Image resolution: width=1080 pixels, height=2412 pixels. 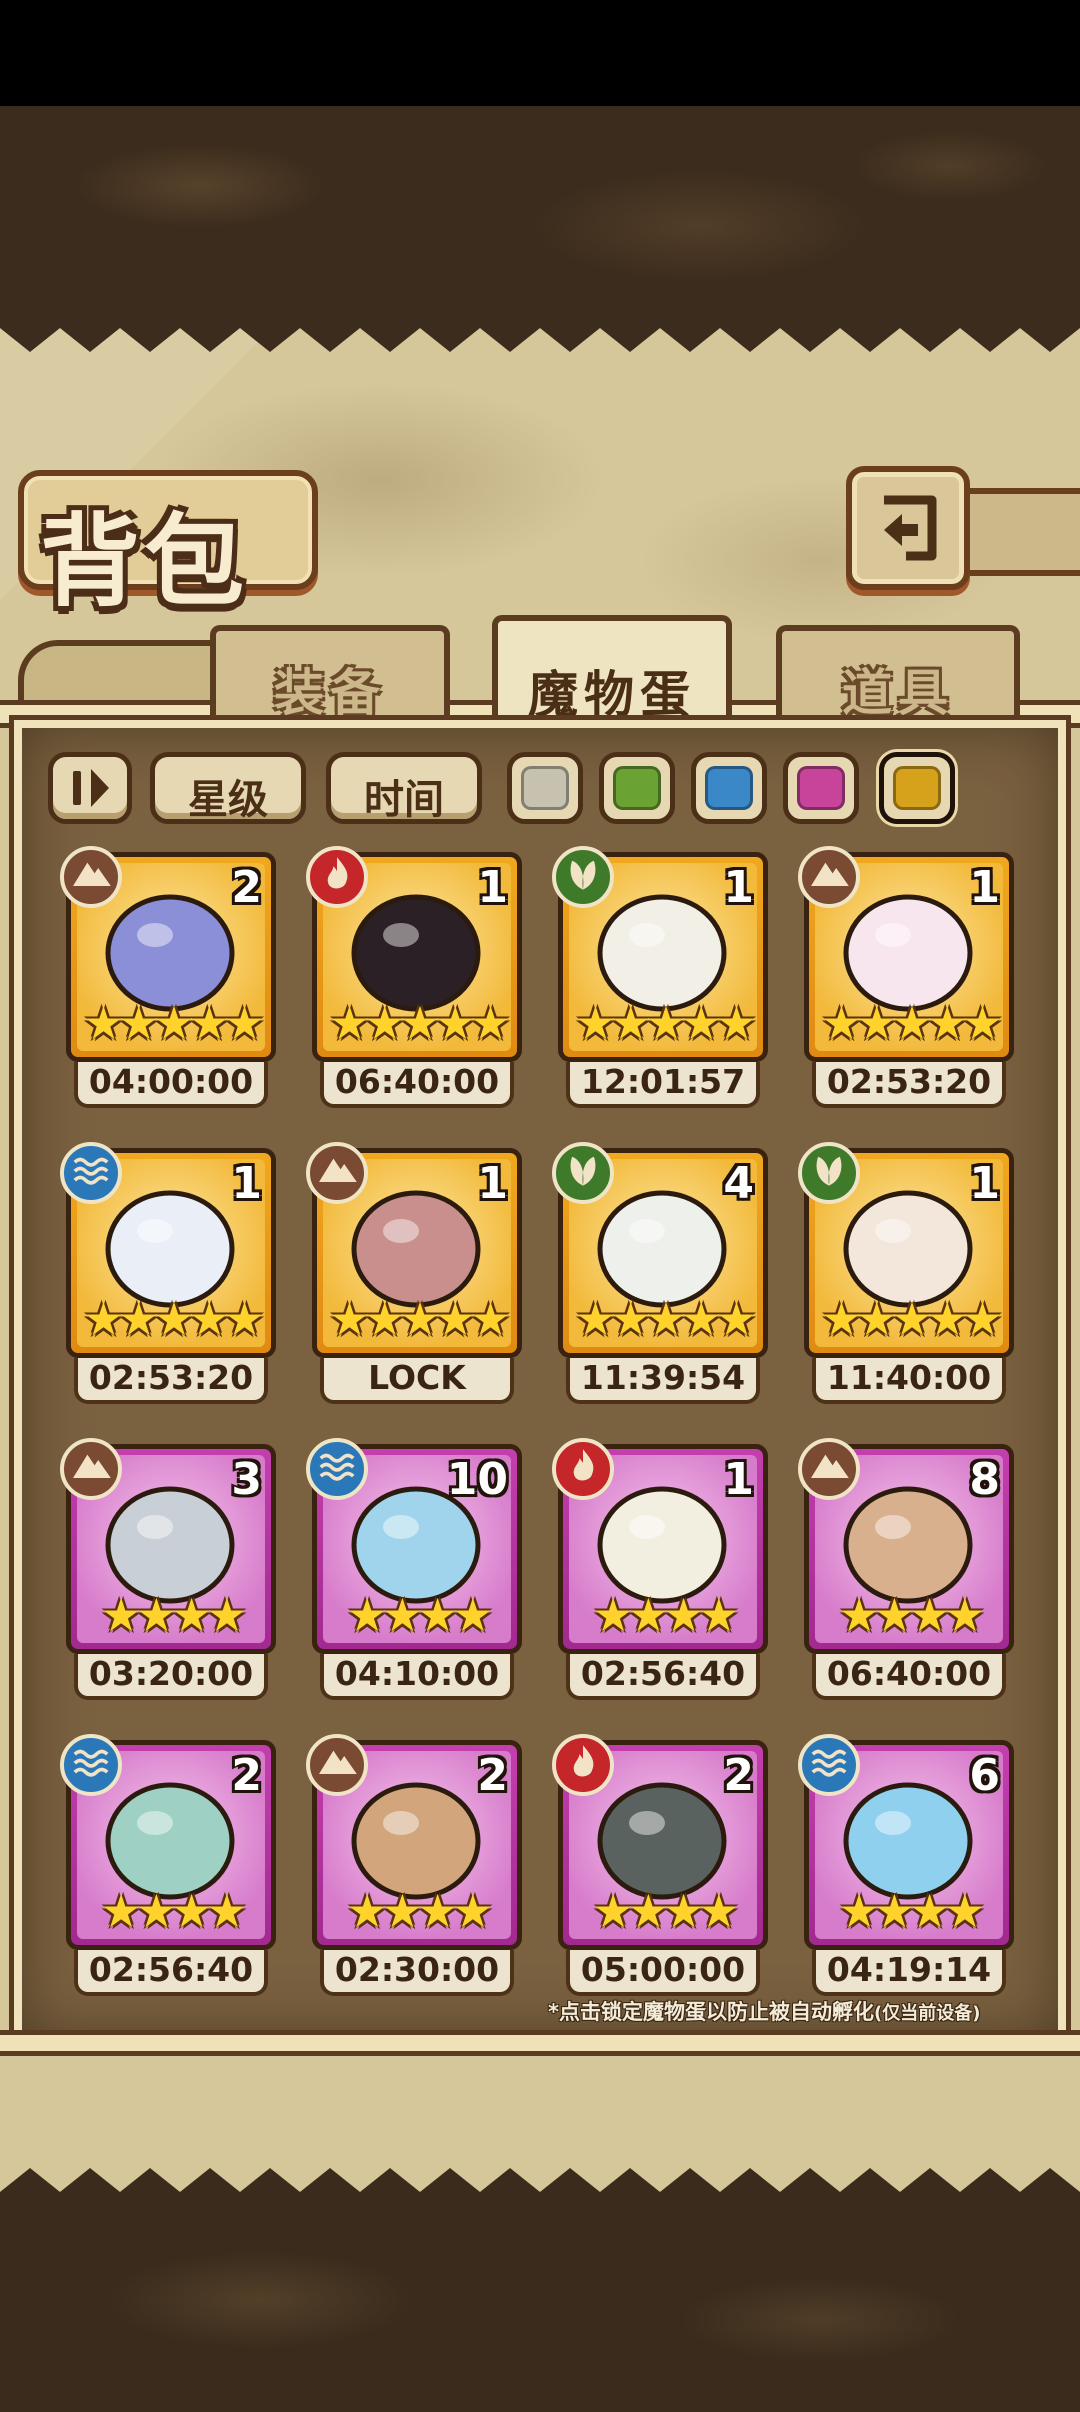 What do you see at coordinates (984, 1479) in the screenshot?
I see `egg-count: 8` at bounding box center [984, 1479].